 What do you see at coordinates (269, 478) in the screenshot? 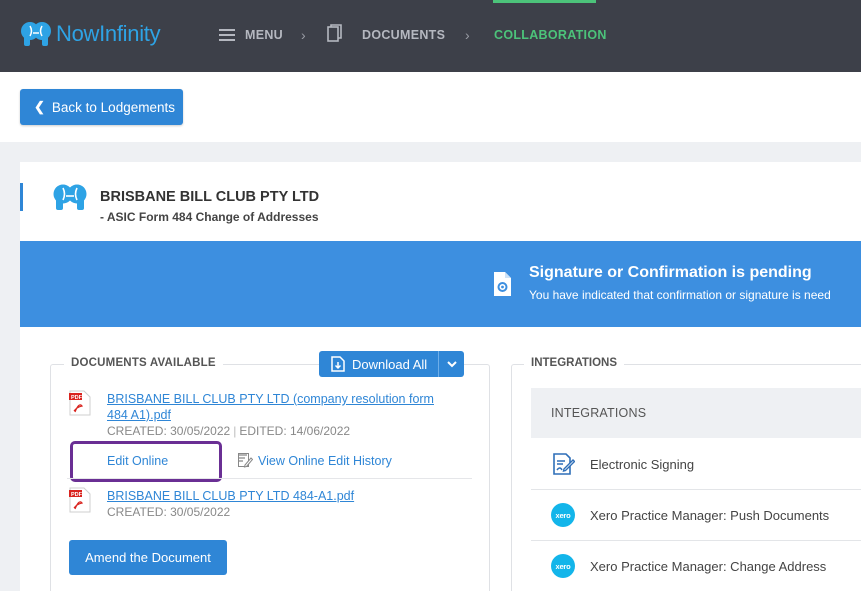
I see `document-divider` at bounding box center [269, 478].